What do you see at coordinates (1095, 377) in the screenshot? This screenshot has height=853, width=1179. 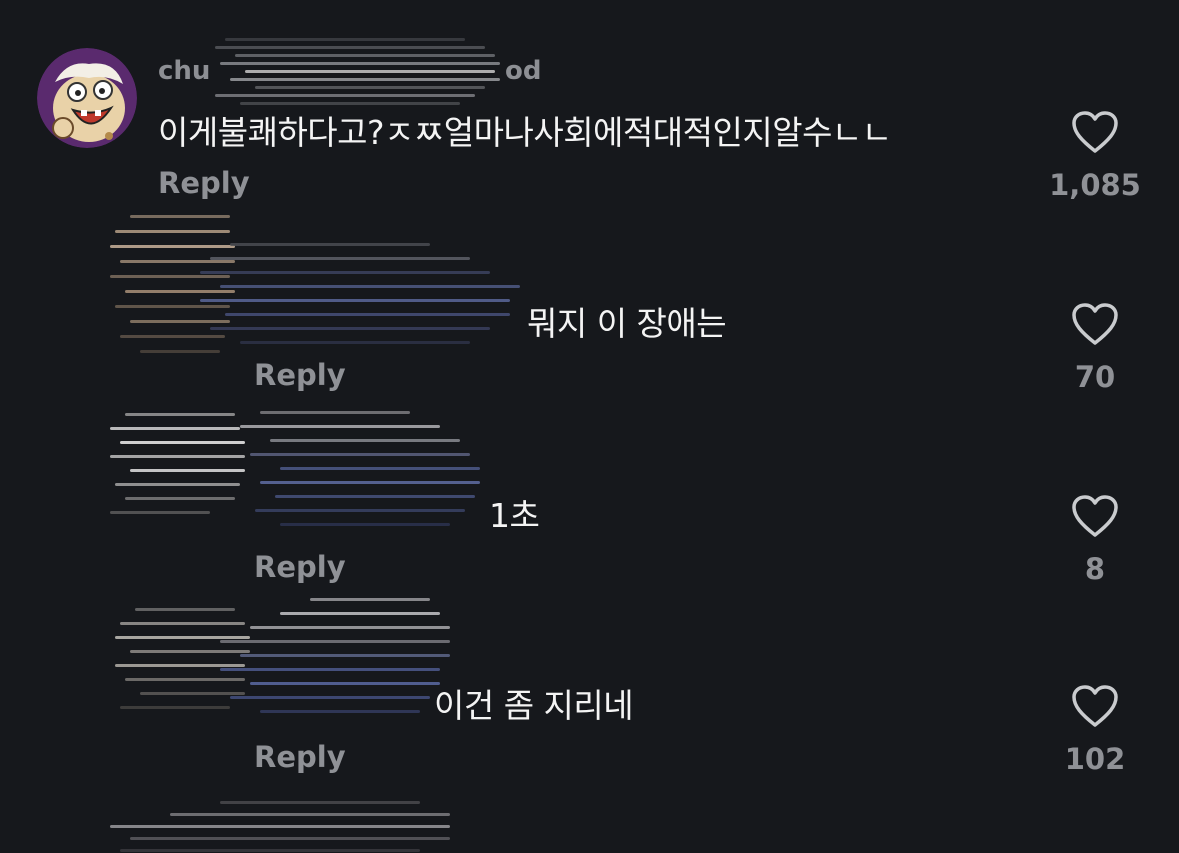 I see `like-count: 70` at bounding box center [1095, 377].